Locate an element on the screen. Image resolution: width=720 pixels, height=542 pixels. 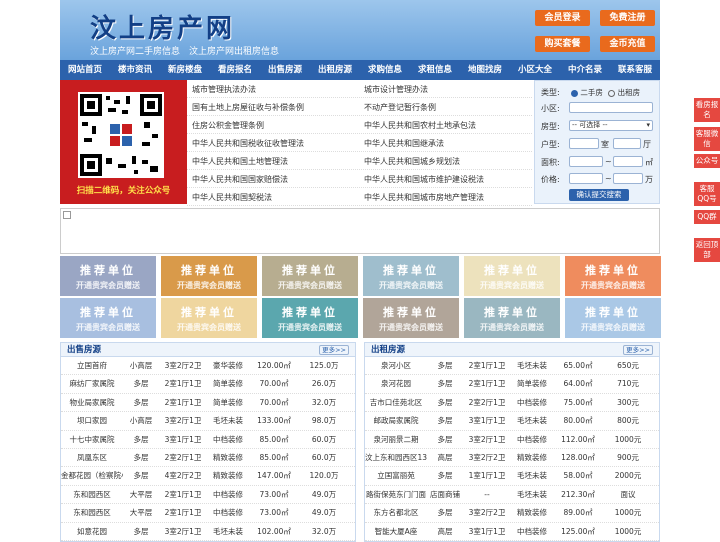
policy-link: 中华人民共和国税收征收管理法 is located at coordinates (248, 143).